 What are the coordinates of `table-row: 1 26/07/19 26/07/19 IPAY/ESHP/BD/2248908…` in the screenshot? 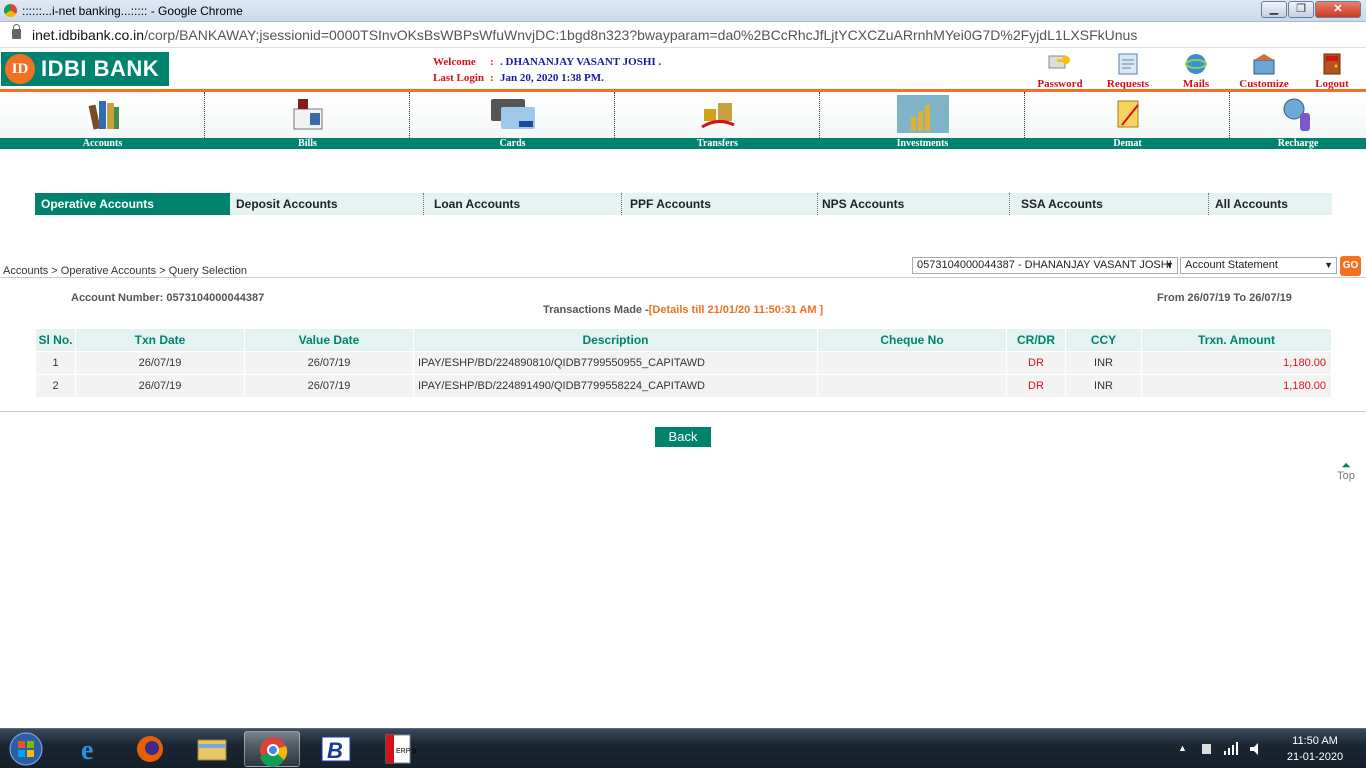 It's located at (684, 363).